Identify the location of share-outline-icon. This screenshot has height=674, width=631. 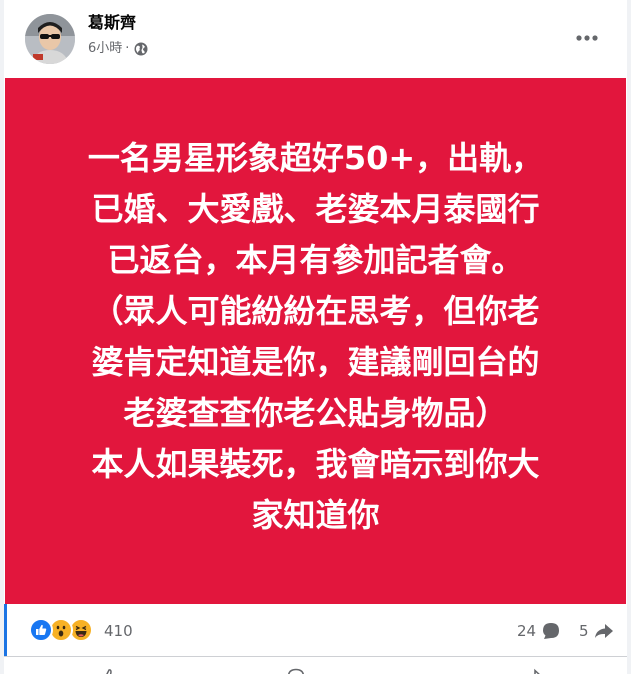
(536, 671).